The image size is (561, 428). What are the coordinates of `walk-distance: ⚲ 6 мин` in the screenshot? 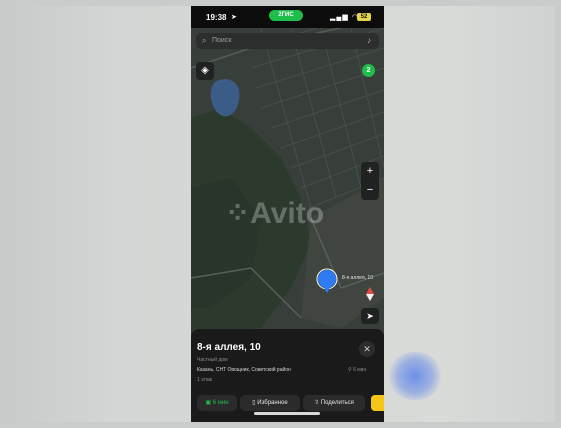 It's located at (357, 370).